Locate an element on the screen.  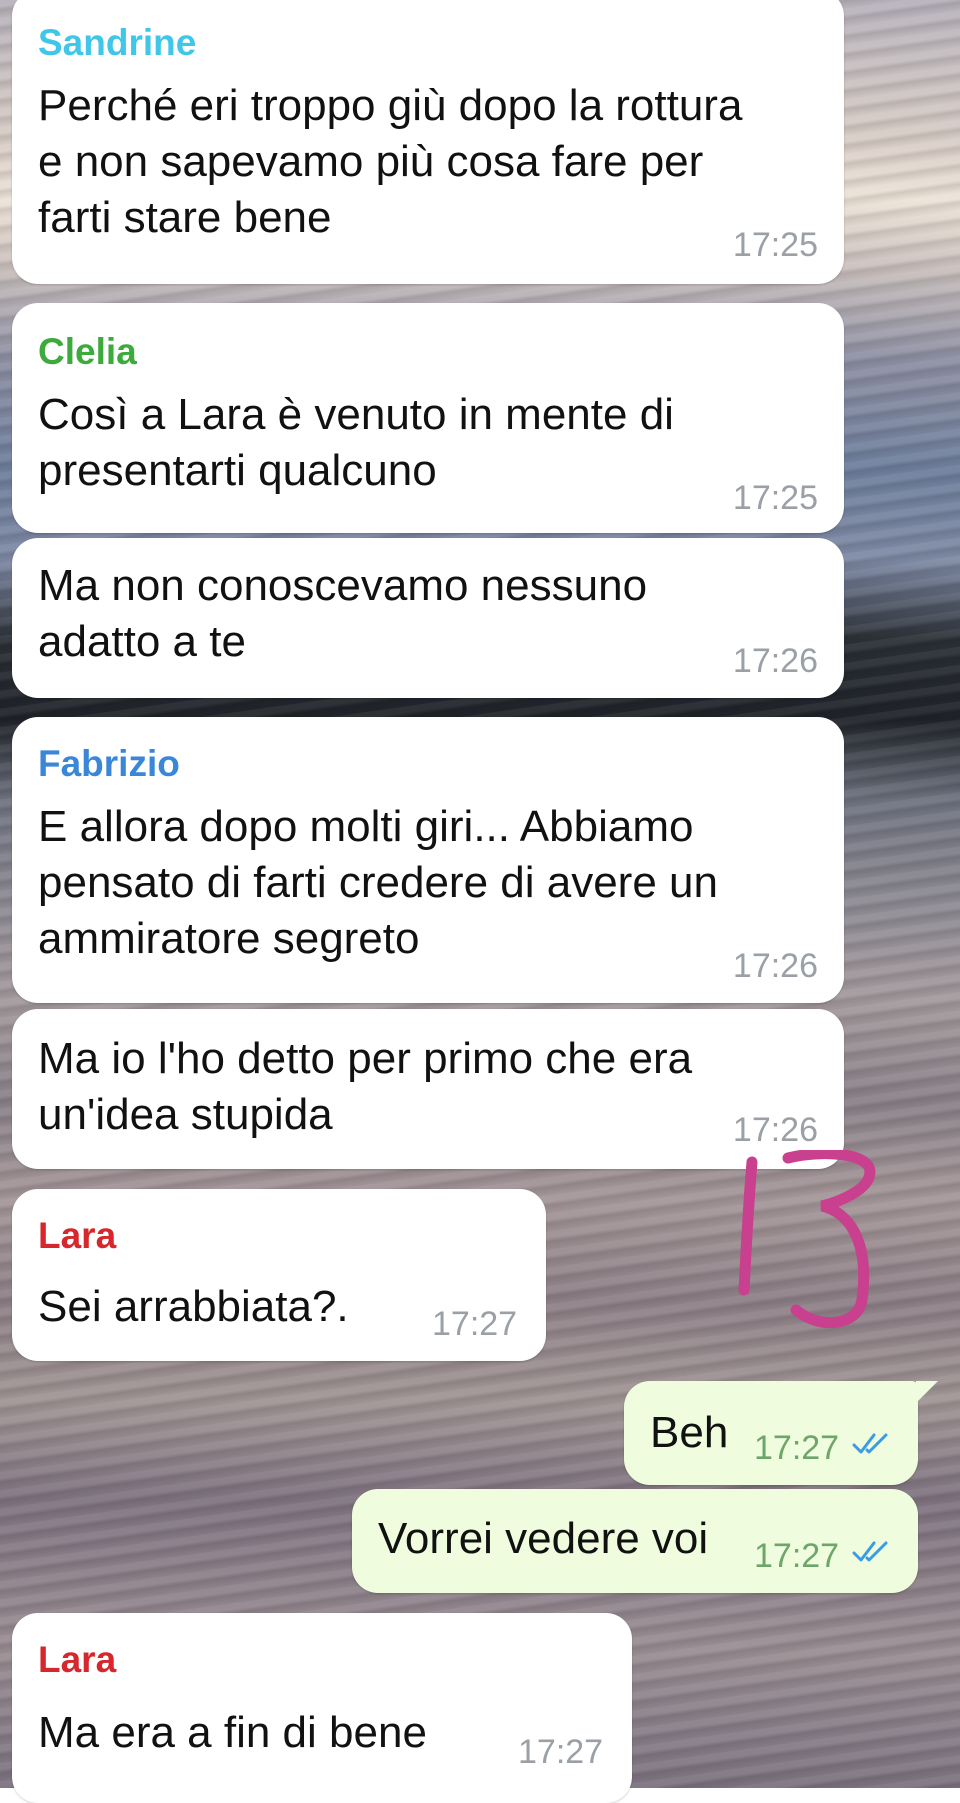
message-bubble: Lara Sei arrabbiata?. 17:27 is located at coordinates (279, 1275).